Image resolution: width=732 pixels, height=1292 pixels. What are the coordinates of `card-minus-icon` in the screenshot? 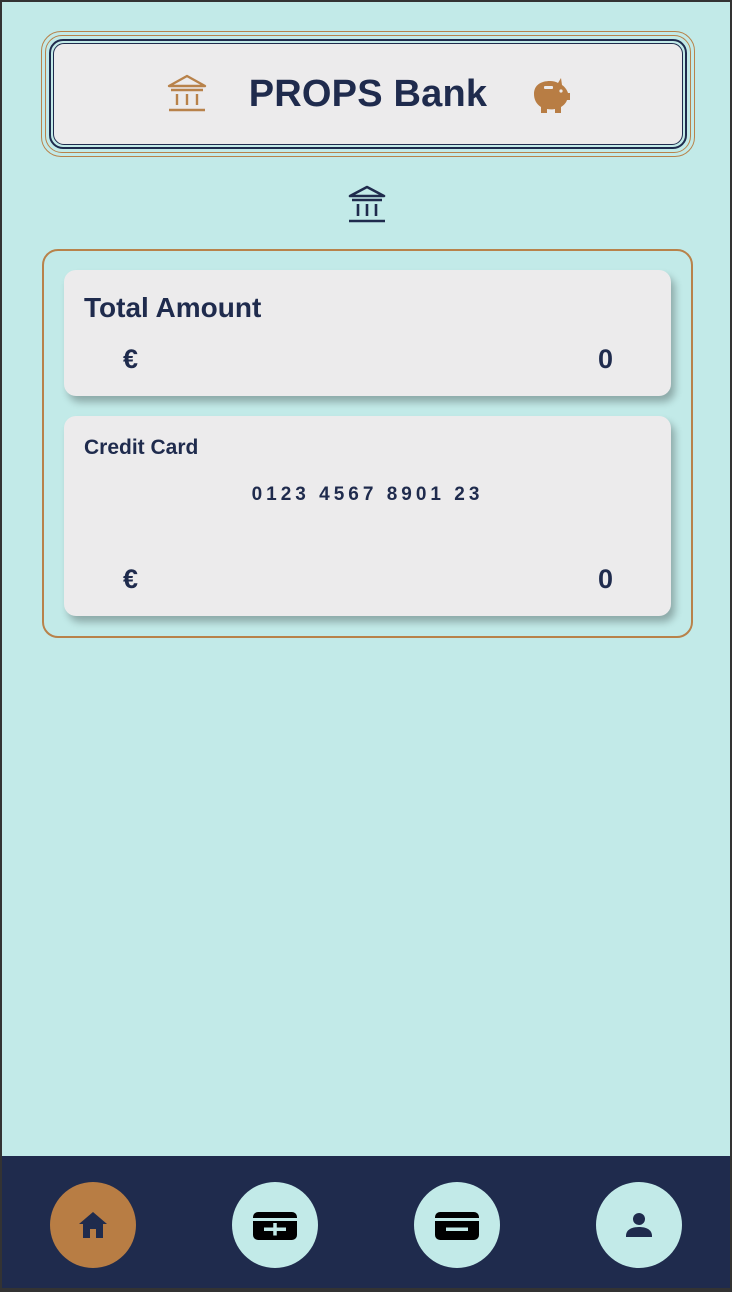 It's located at (457, 1226).